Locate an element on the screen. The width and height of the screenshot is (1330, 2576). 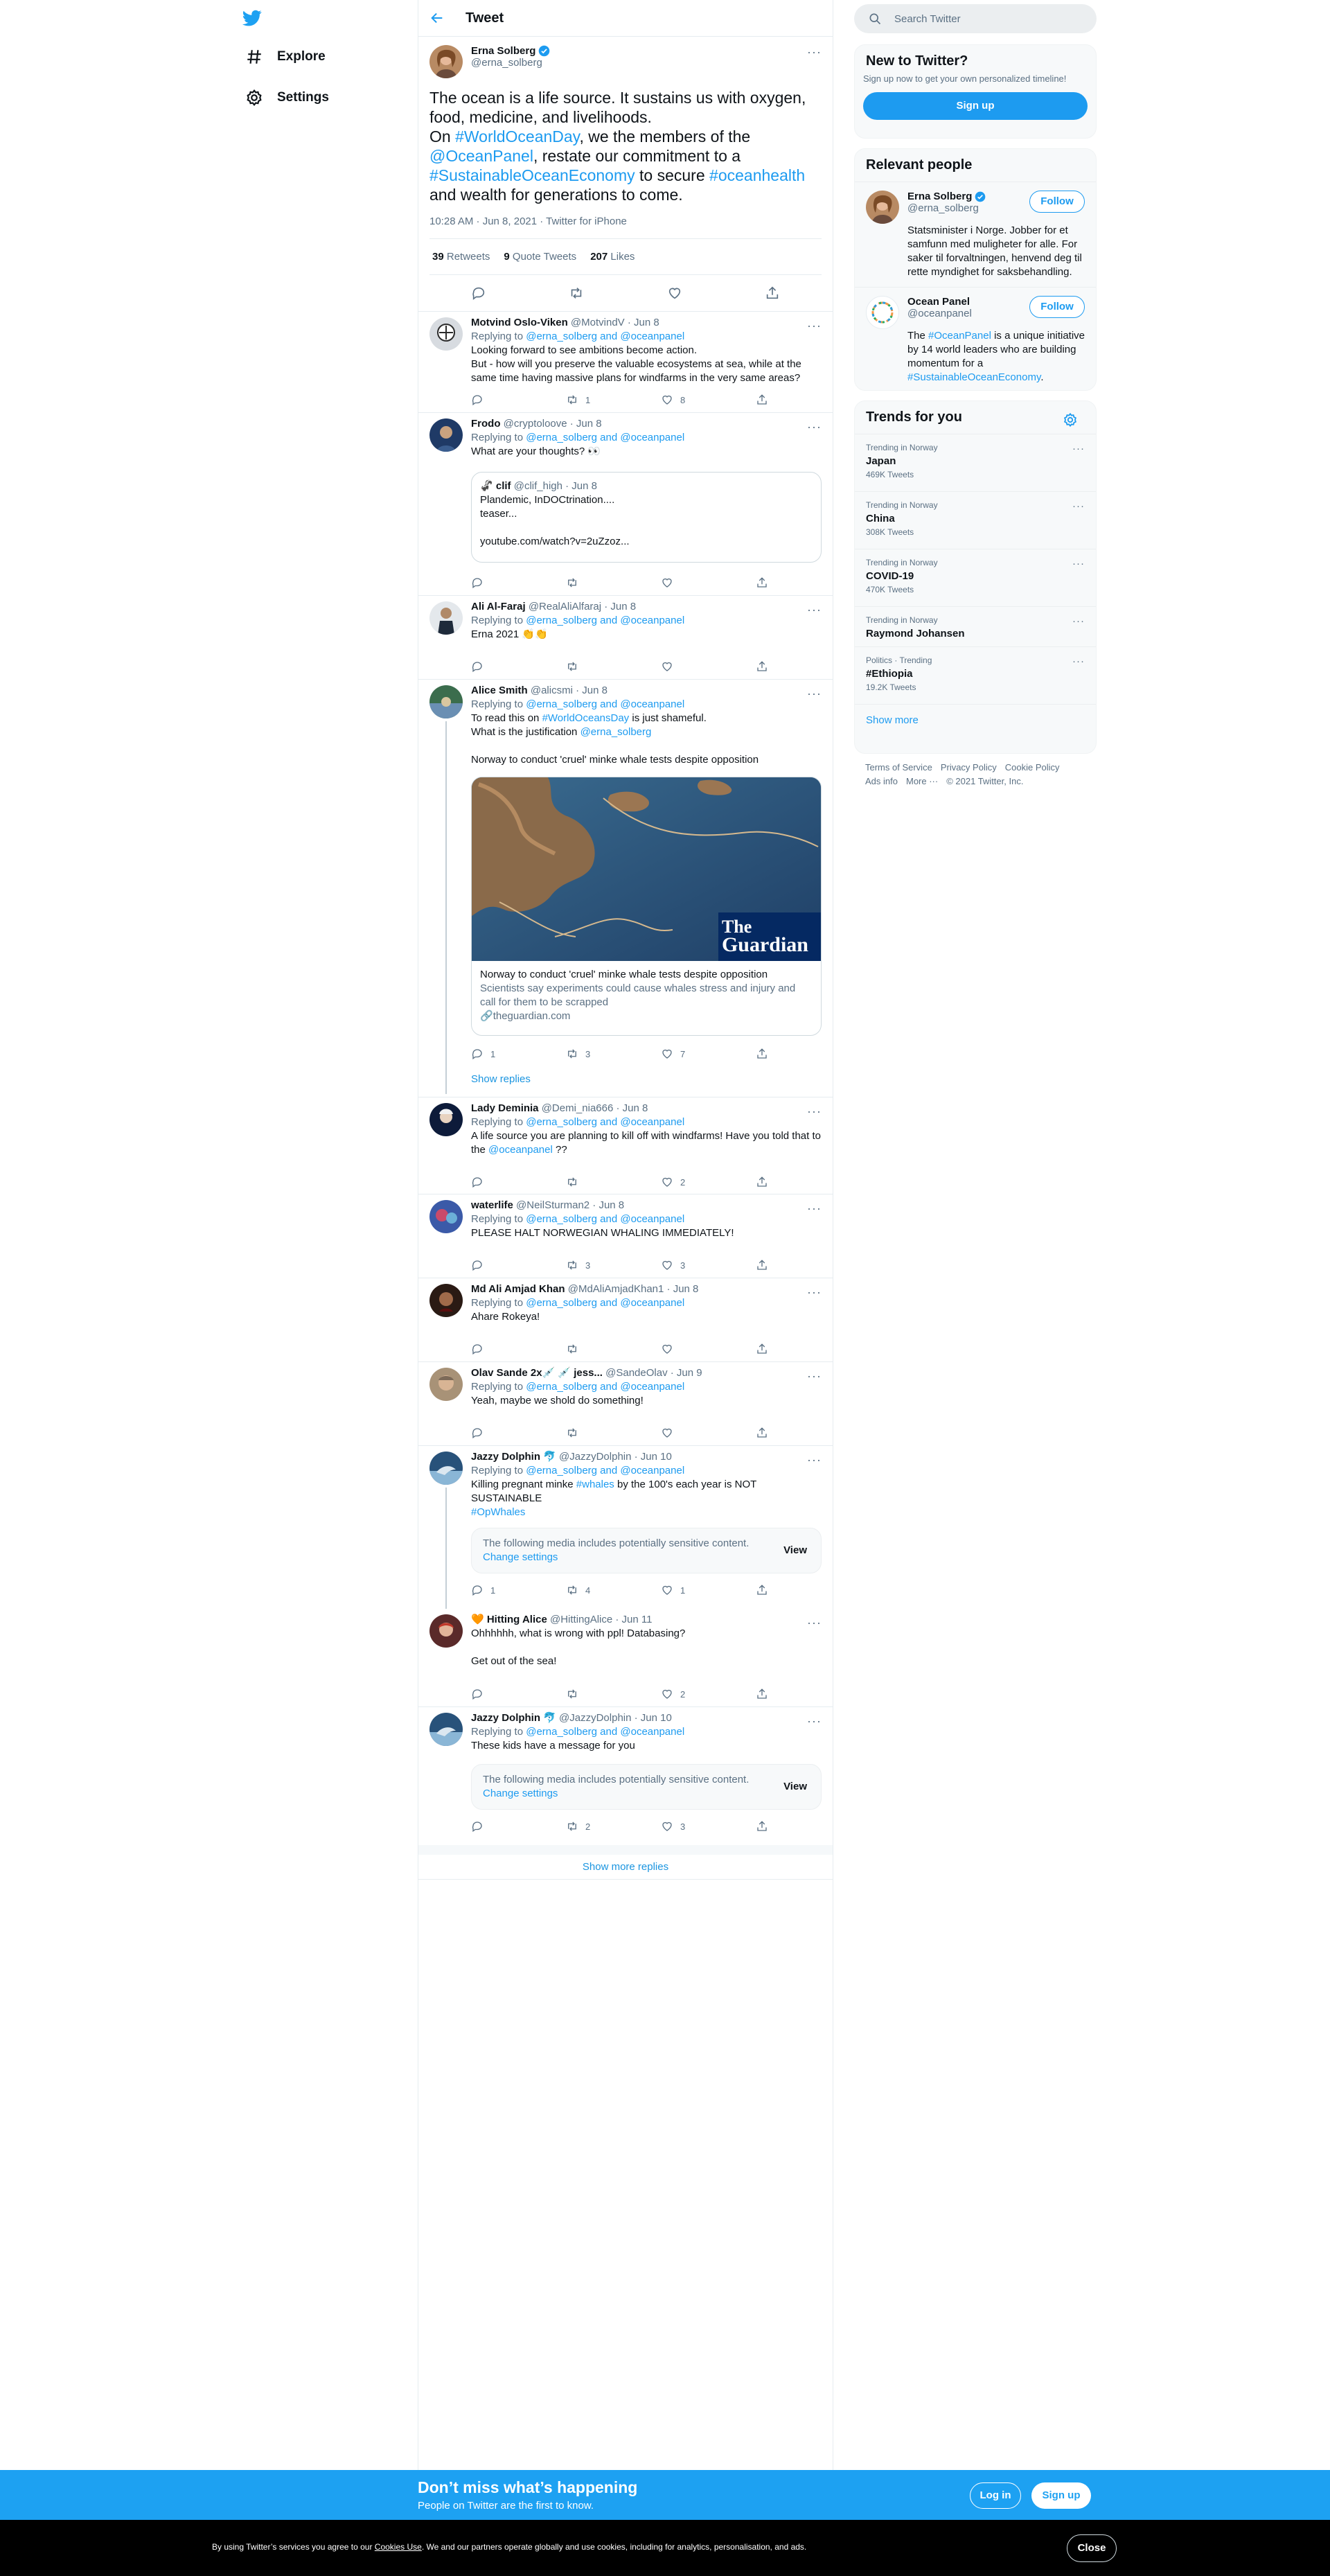
person-name: Erna Solberg is located at coordinates (939, 196).